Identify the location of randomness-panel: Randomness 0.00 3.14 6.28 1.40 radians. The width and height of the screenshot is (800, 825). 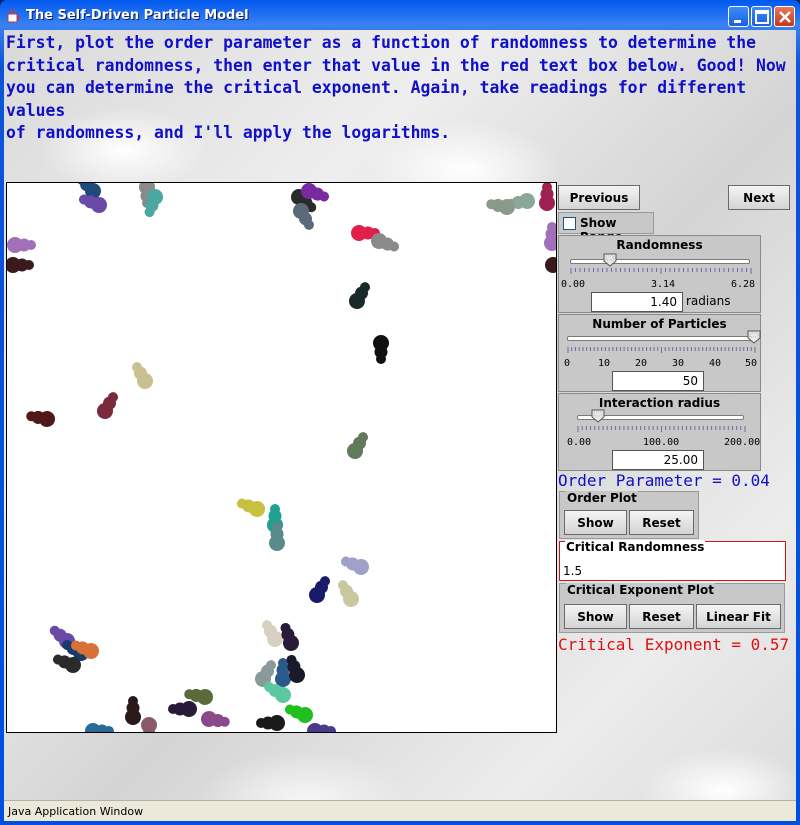
(659, 274).